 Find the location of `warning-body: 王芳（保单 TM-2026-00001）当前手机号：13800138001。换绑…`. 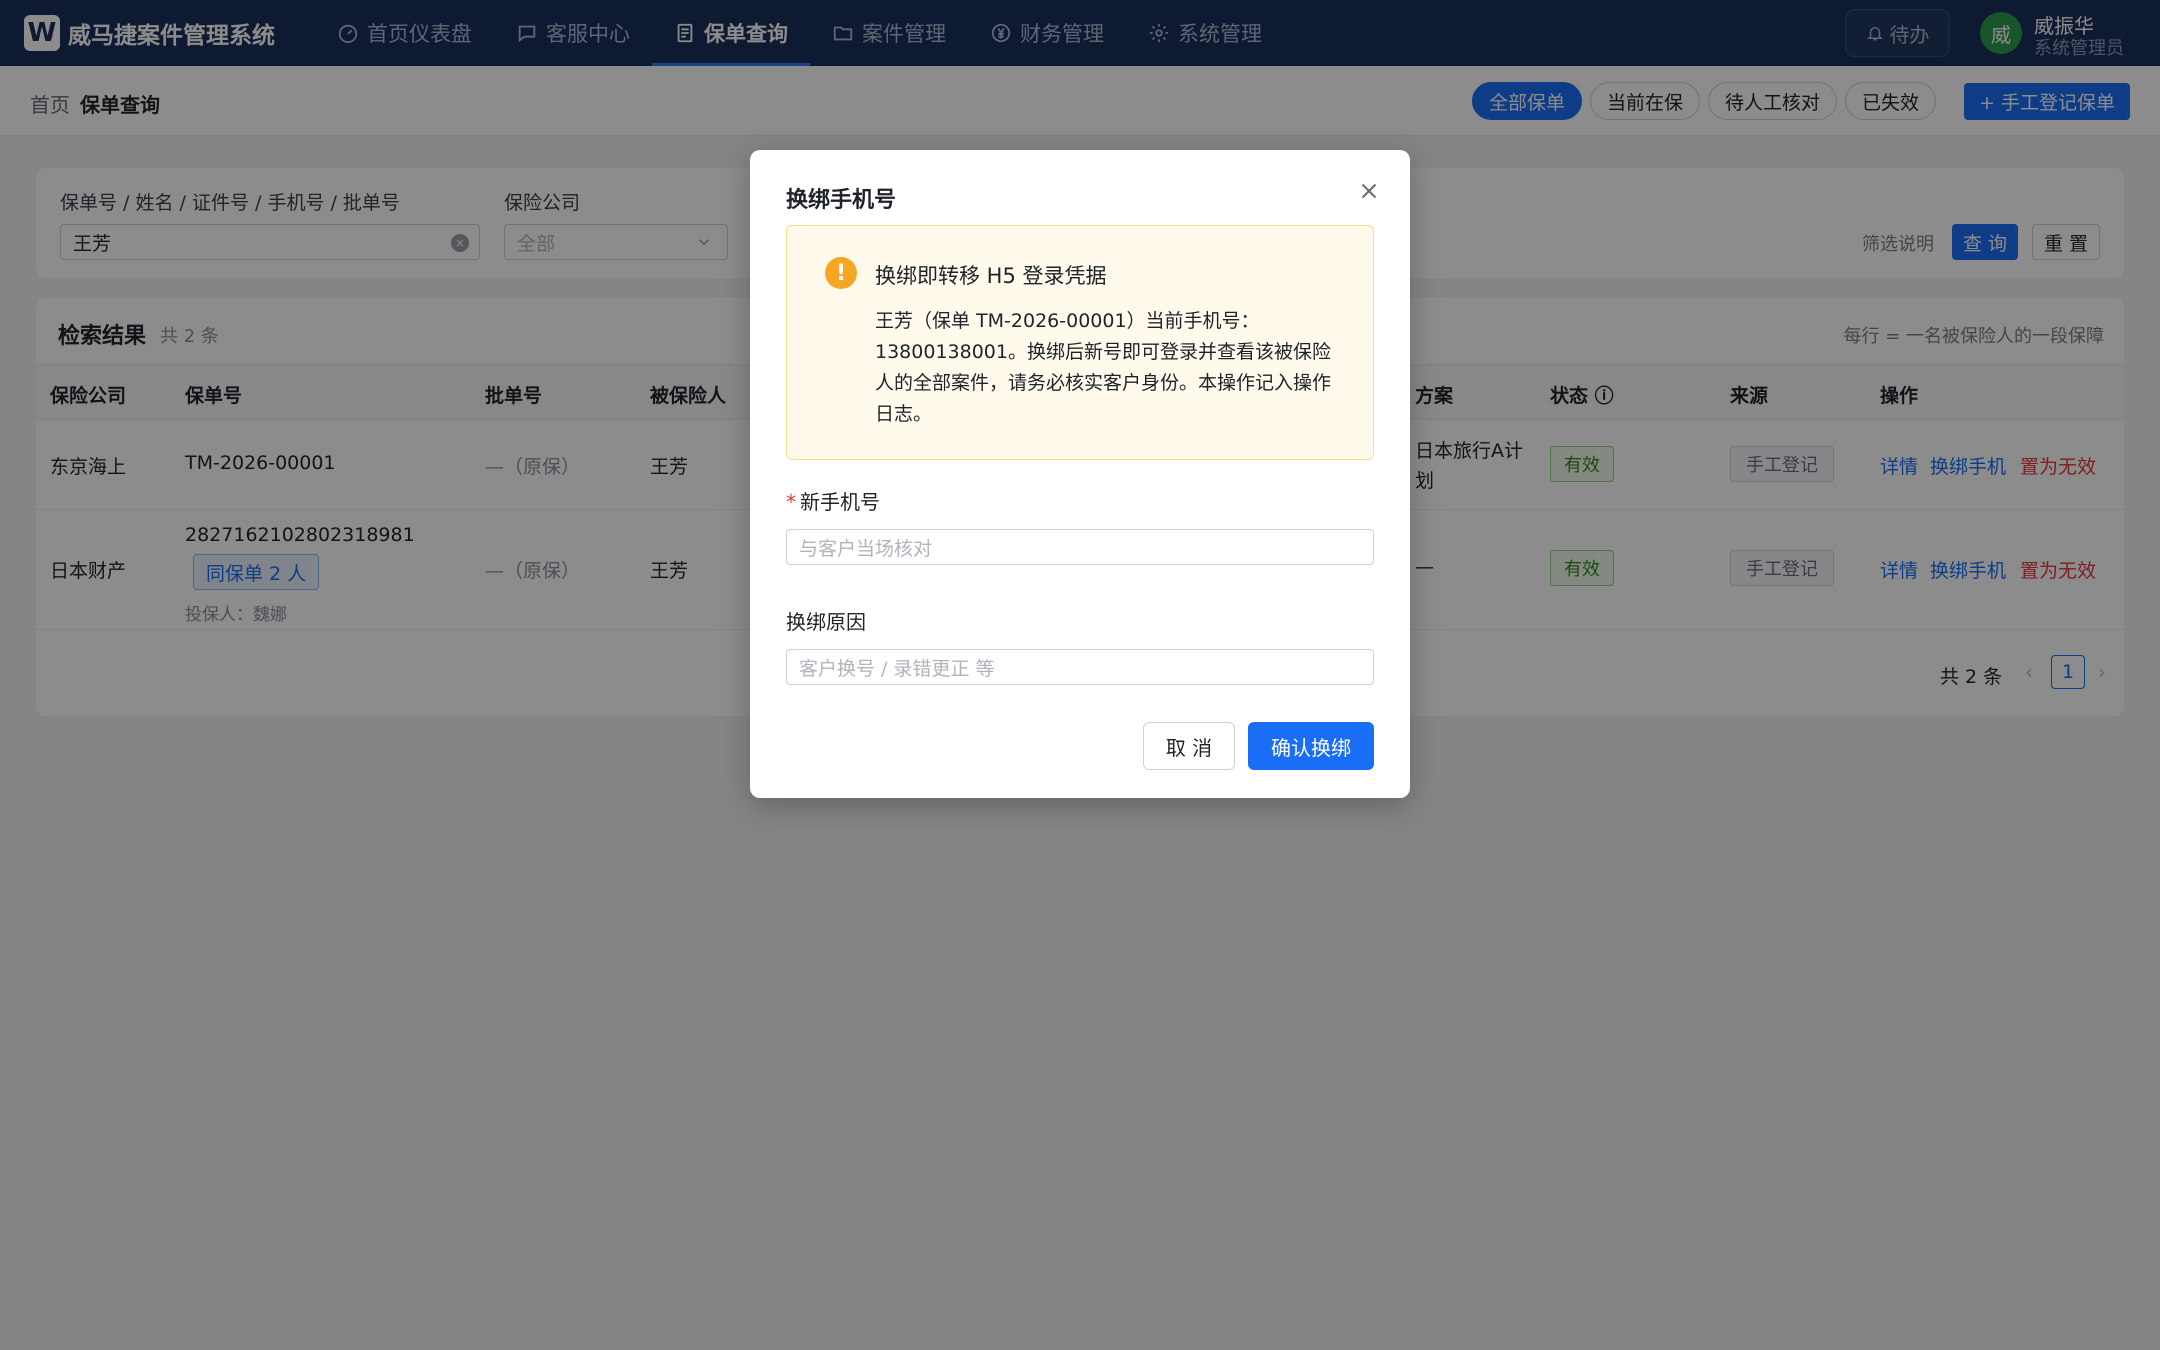

warning-body: 王芳（保单 TM-2026-00001）当前手机号：13800138001。换绑… is located at coordinates (1103, 367).